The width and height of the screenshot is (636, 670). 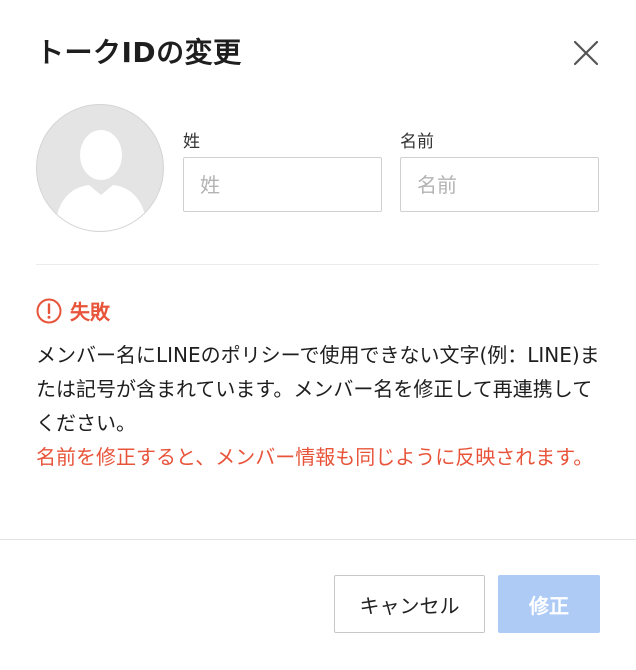 What do you see at coordinates (417, 142) in the screenshot?
I see `first-name-label: 名前` at bounding box center [417, 142].